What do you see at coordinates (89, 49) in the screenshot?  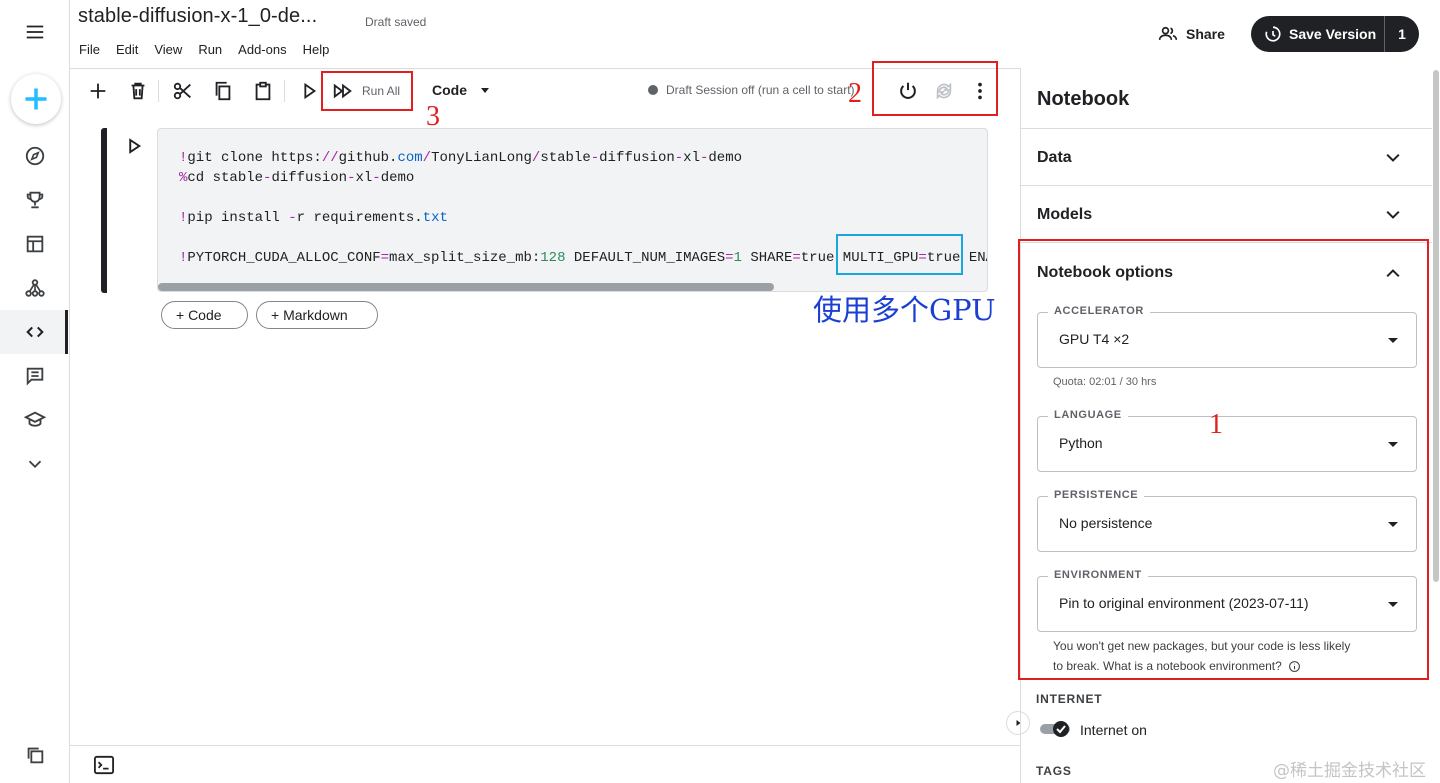 I see `menu-file: File` at bounding box center [89, 49].